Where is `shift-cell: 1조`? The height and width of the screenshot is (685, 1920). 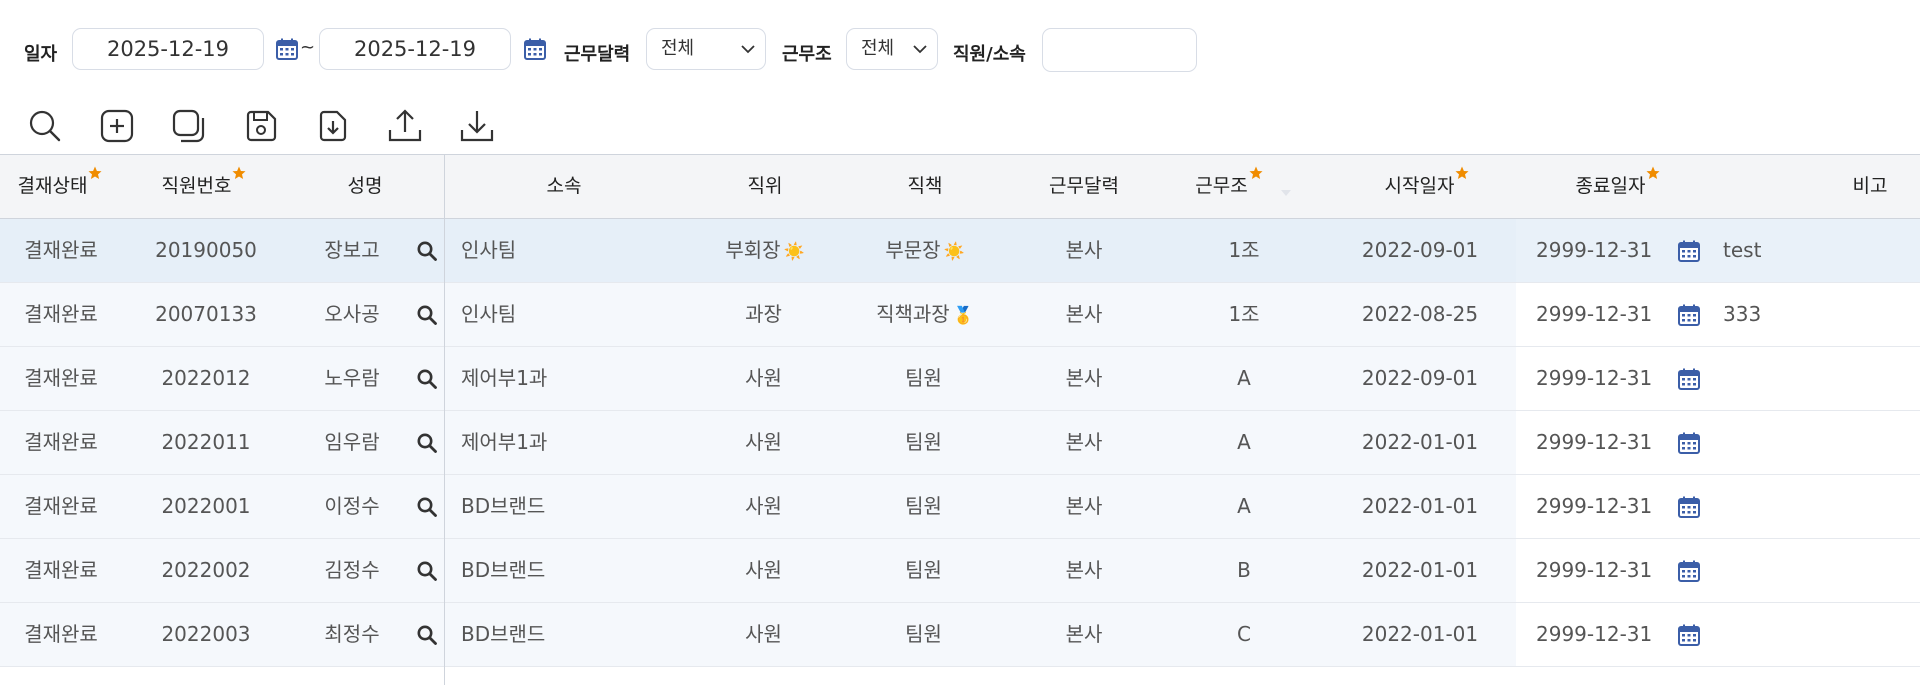
shift-cell: 1조 is located at coordinates (1244, 314).